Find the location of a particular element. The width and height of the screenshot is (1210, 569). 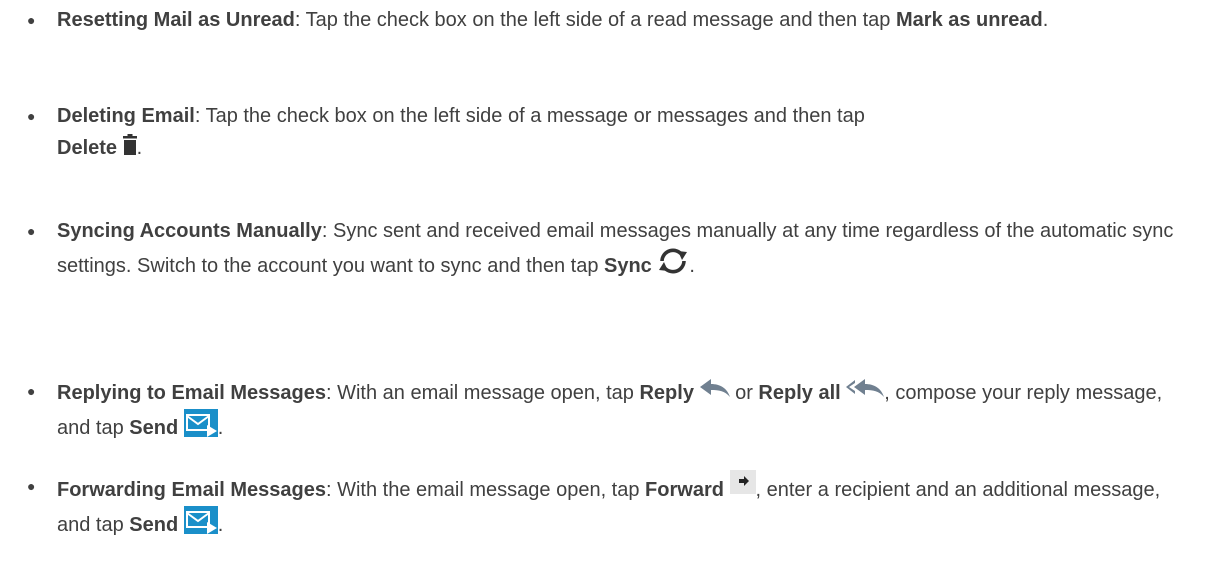

action-label: Mark as unread is located at coordinates (969, 20).